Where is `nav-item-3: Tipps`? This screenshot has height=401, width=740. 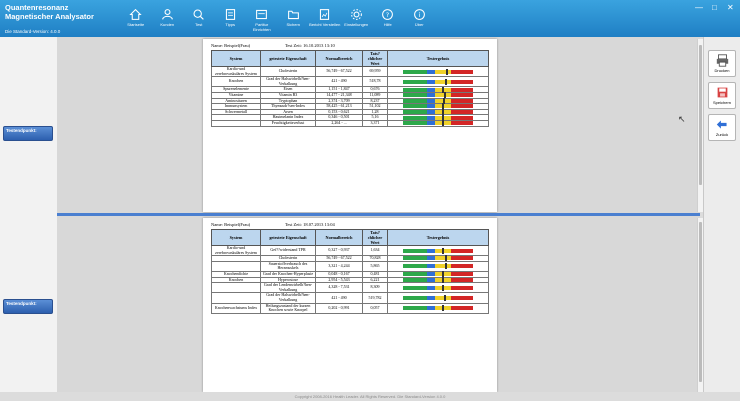 nav-item-3: Tipps is located at coordinates (231, 19).